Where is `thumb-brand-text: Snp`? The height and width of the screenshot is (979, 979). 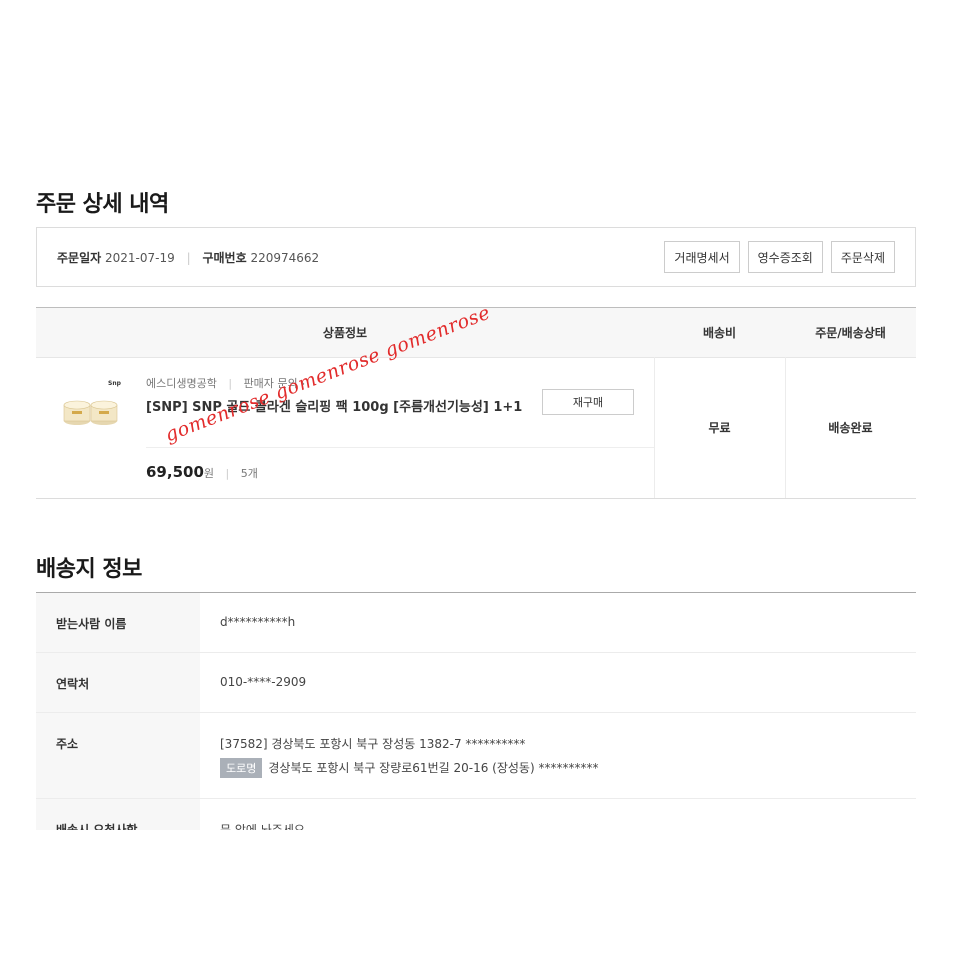 thumb-brand-text: Snp is located at coordinates (115, 383).